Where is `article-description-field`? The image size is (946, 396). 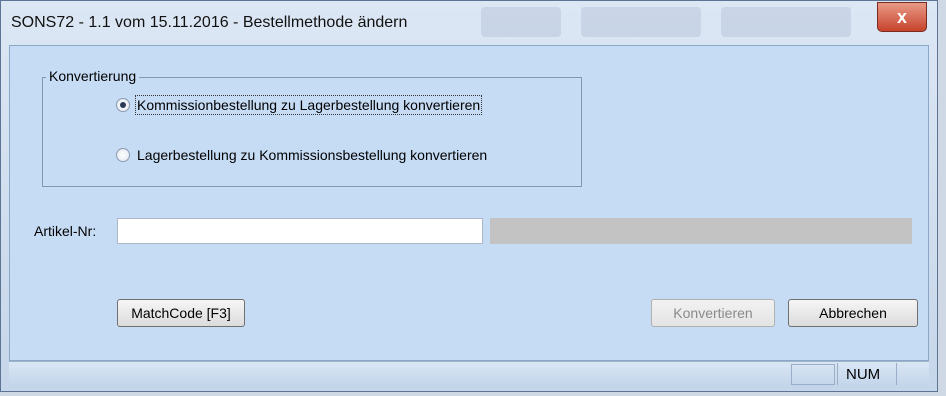 article-description-field is located at coordinates (701, 231).